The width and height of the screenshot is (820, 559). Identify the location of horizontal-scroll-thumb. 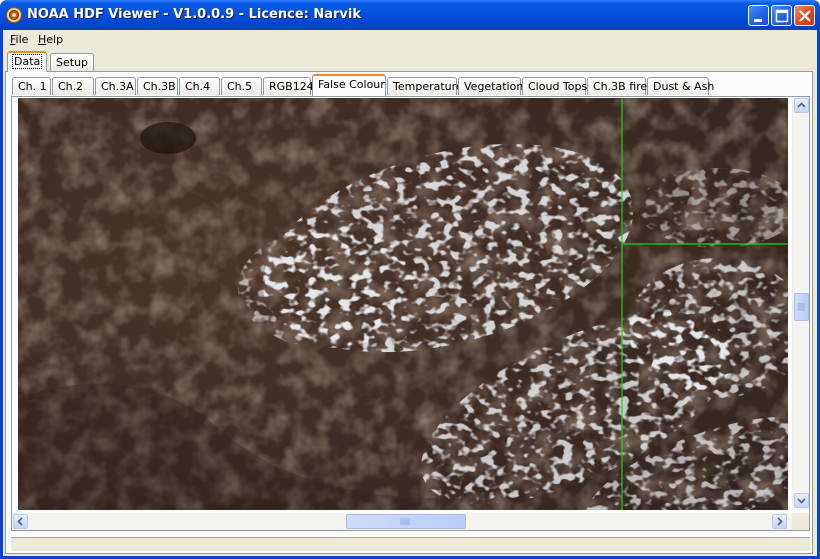
(406, 521).